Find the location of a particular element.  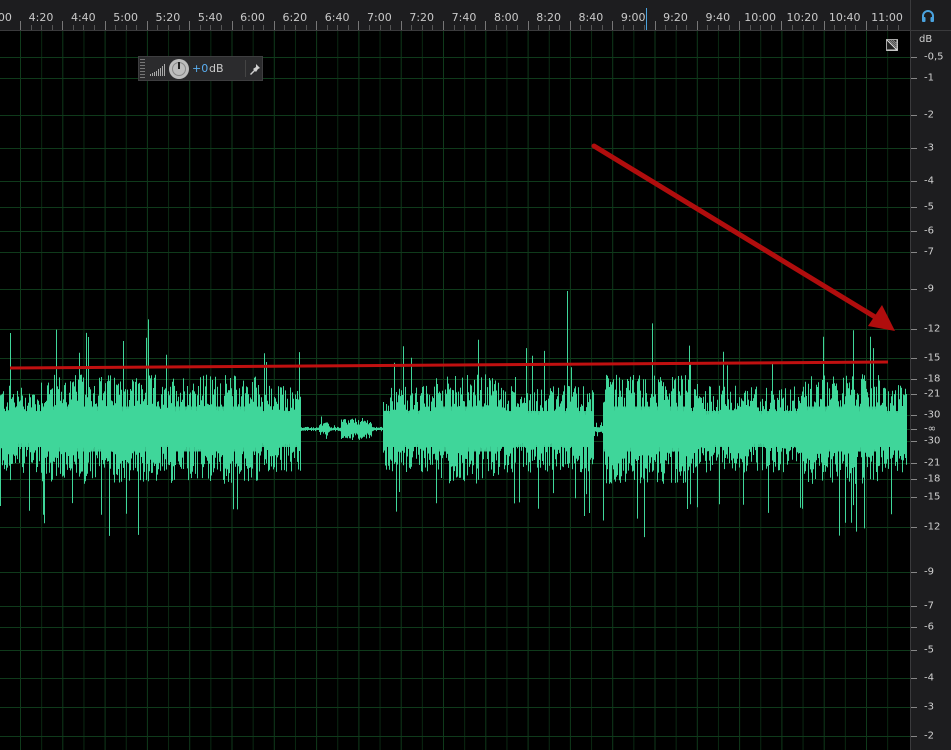

ruler-label: 4:40 is located at coordinates (83, 17).